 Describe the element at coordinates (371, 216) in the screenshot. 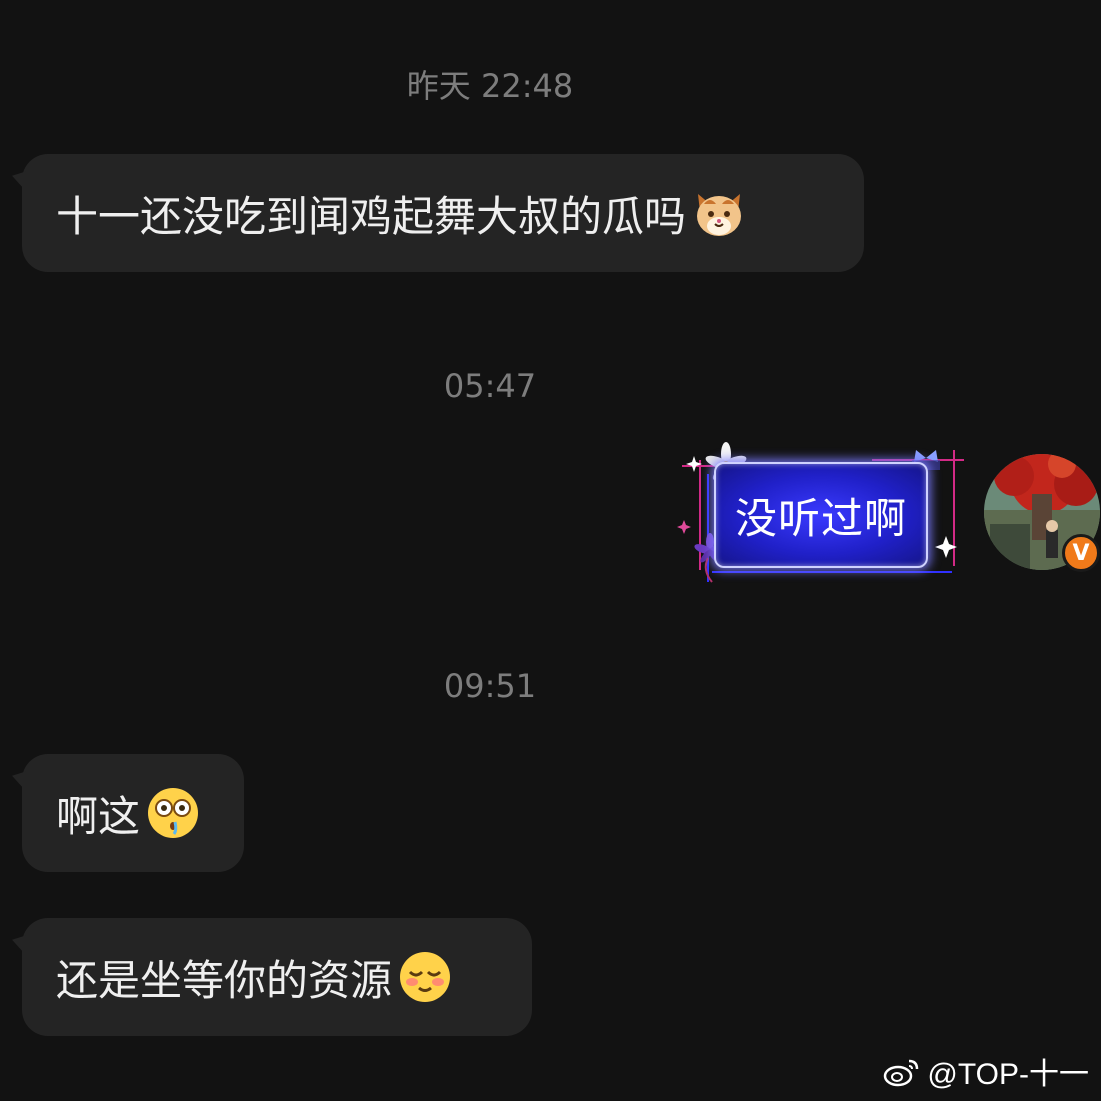

I see `message-text: 十一还没吃到闻鸡起舞大叔的瓜吗` at that location.